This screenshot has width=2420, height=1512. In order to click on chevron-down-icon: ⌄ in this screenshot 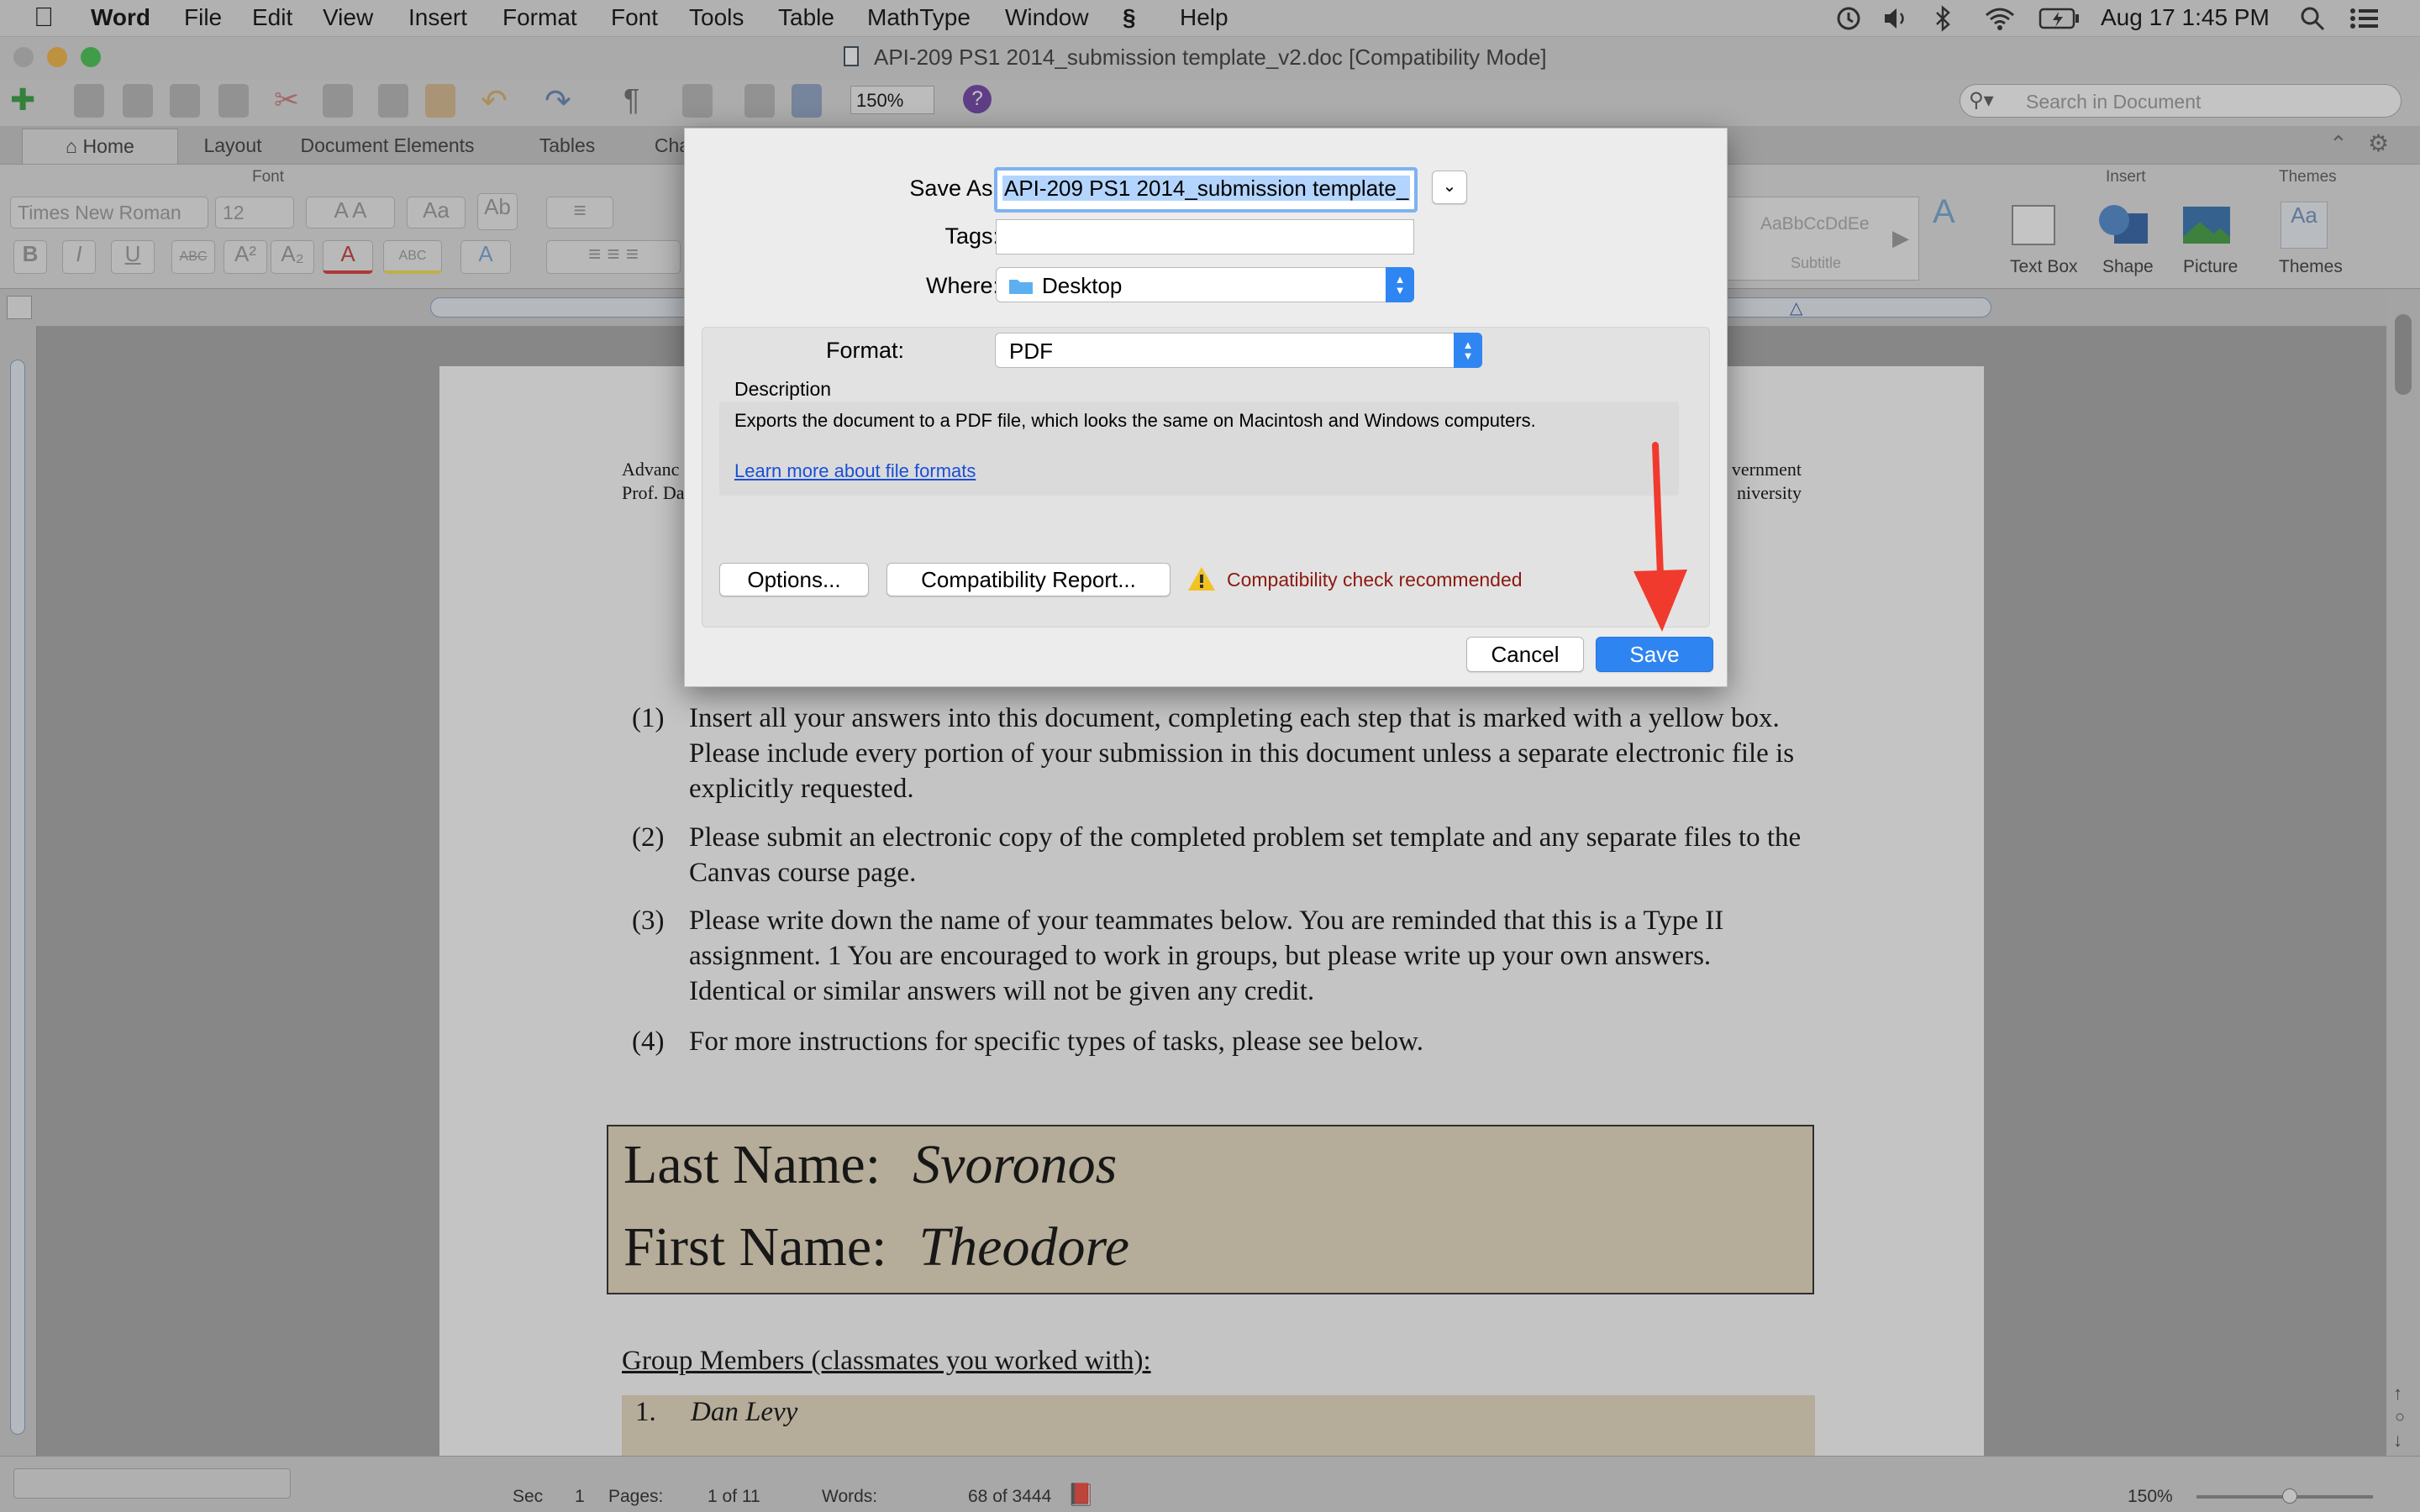, I will do `click(1449, 186)`.